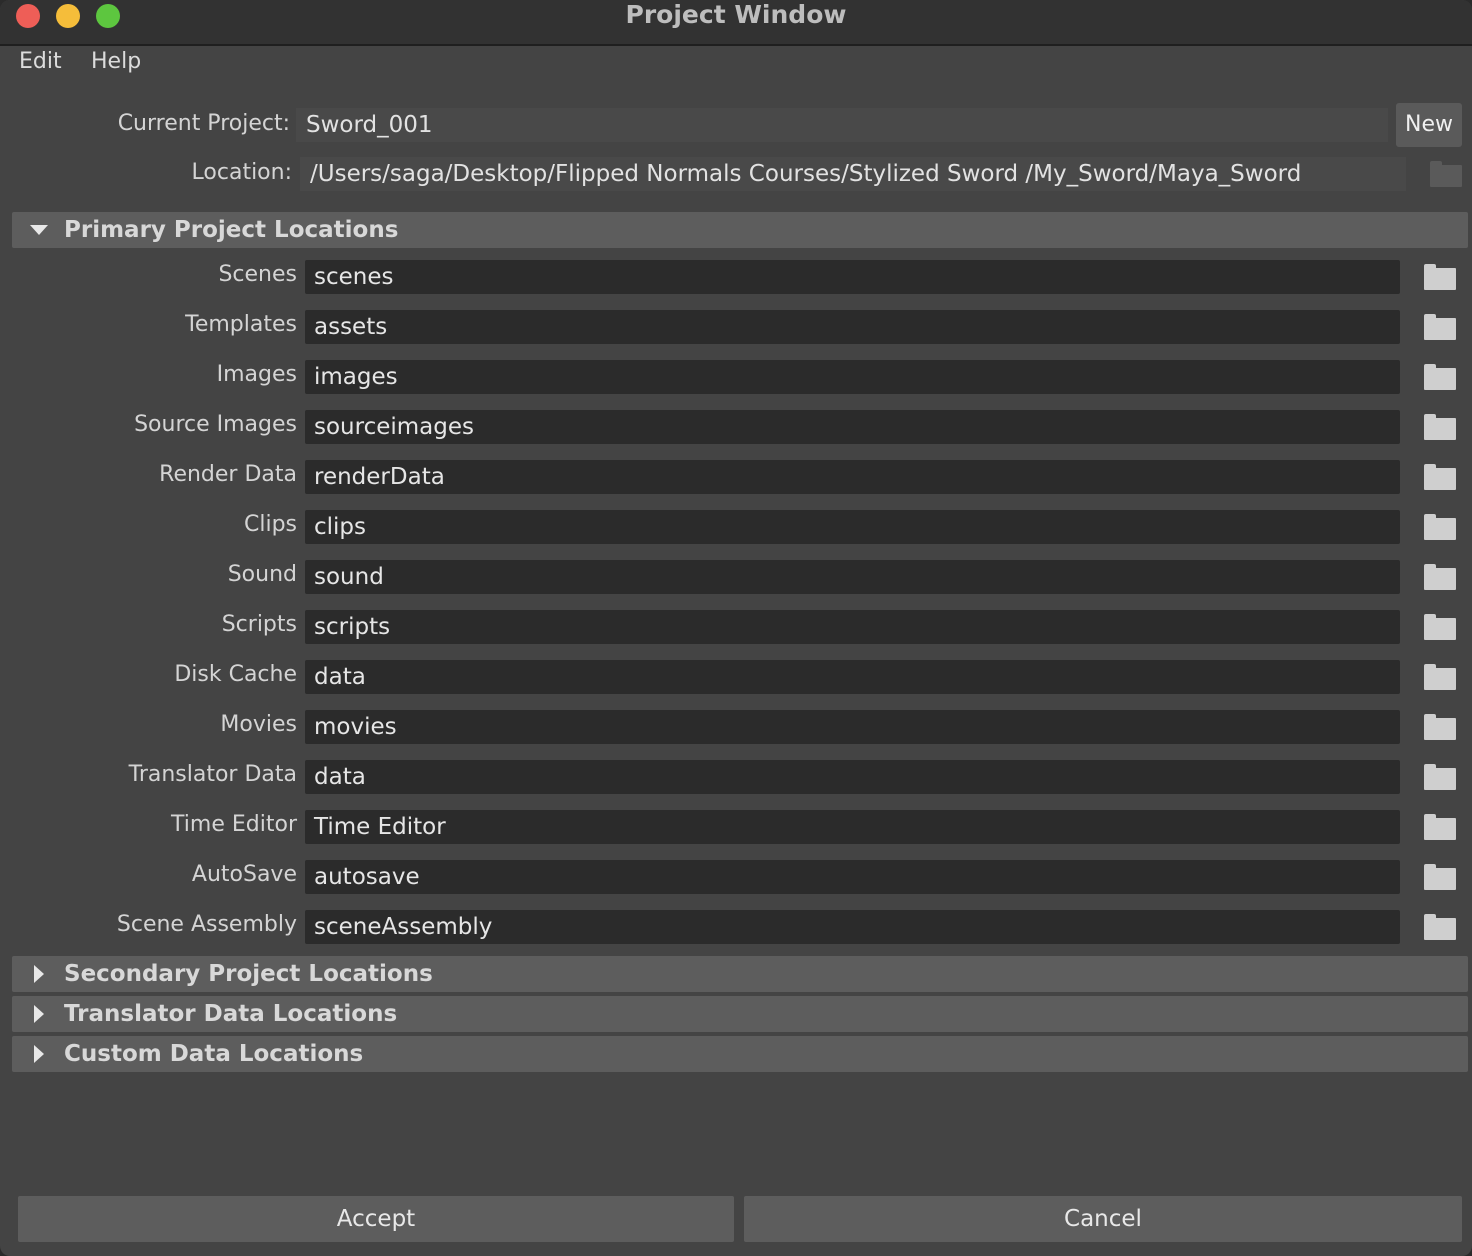 This screenshot has width=1472, height=1256. What do you see at coordinates (40, 61) in the screenshot?
I see `menu-edit: Edit` at bounding box center [40, 61].